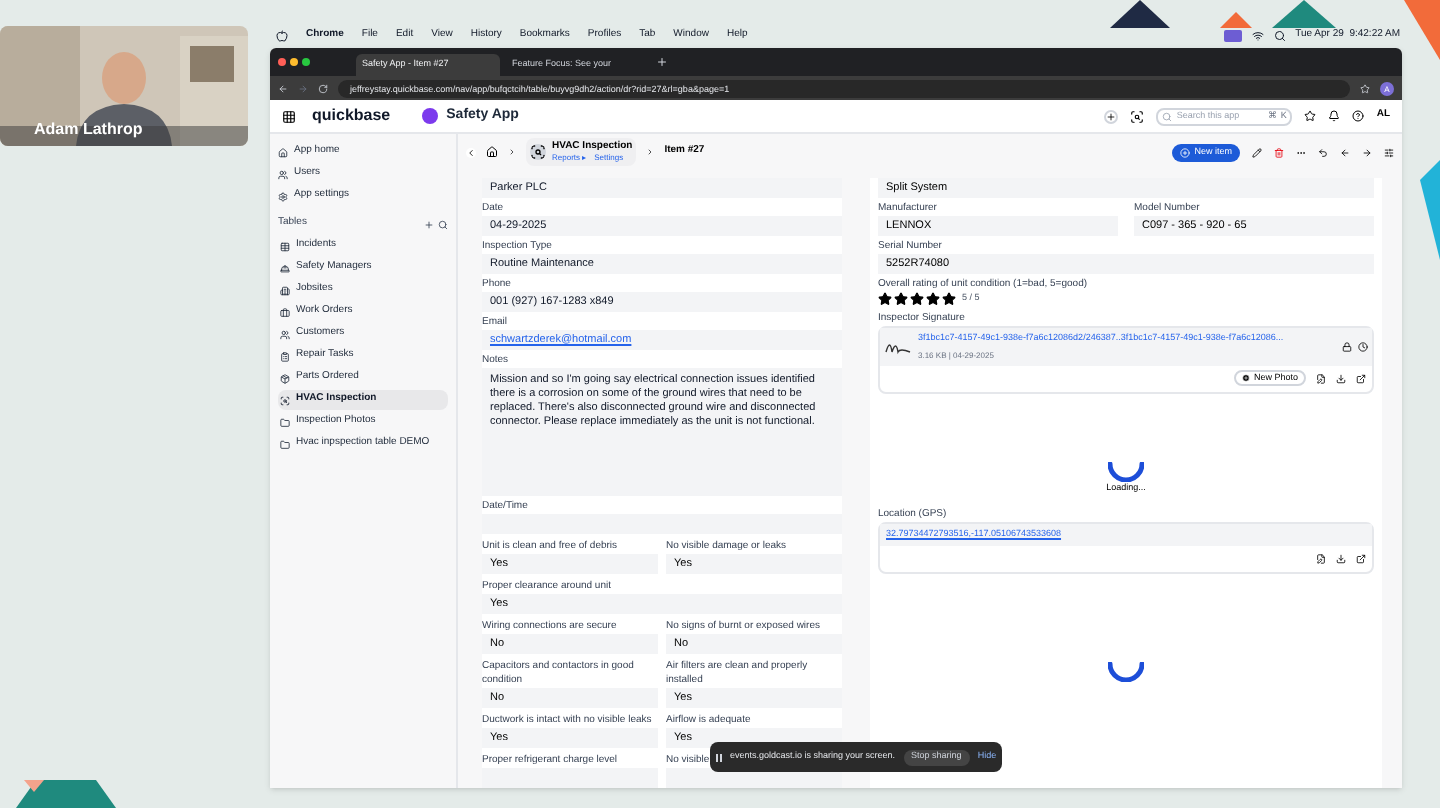 The image size is (1440, 808). What do you see at coordinates (1232, 36) in the screenshot?
I see `status-icon` at bounding box center [1232, 36].